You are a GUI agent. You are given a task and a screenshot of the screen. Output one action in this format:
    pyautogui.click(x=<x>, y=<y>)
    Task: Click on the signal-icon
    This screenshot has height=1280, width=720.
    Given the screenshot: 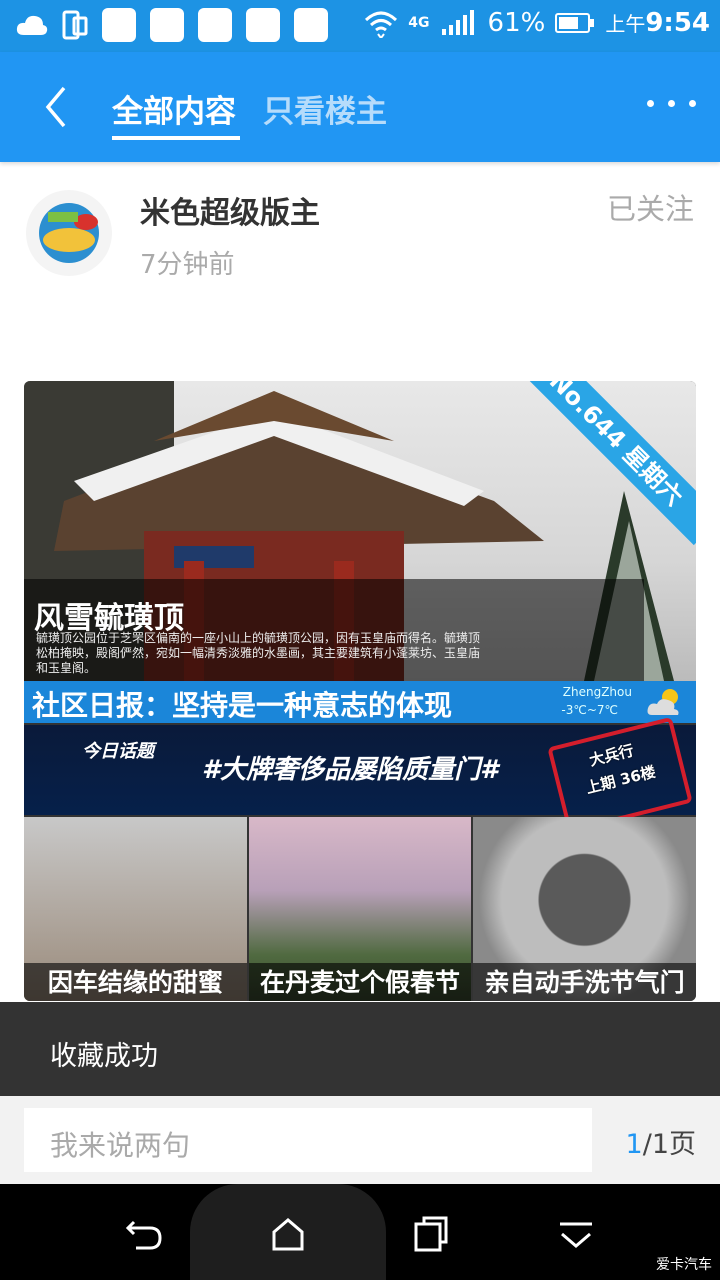 What is the action you would take?
    pyautogui.click(x=457, y=22)
    